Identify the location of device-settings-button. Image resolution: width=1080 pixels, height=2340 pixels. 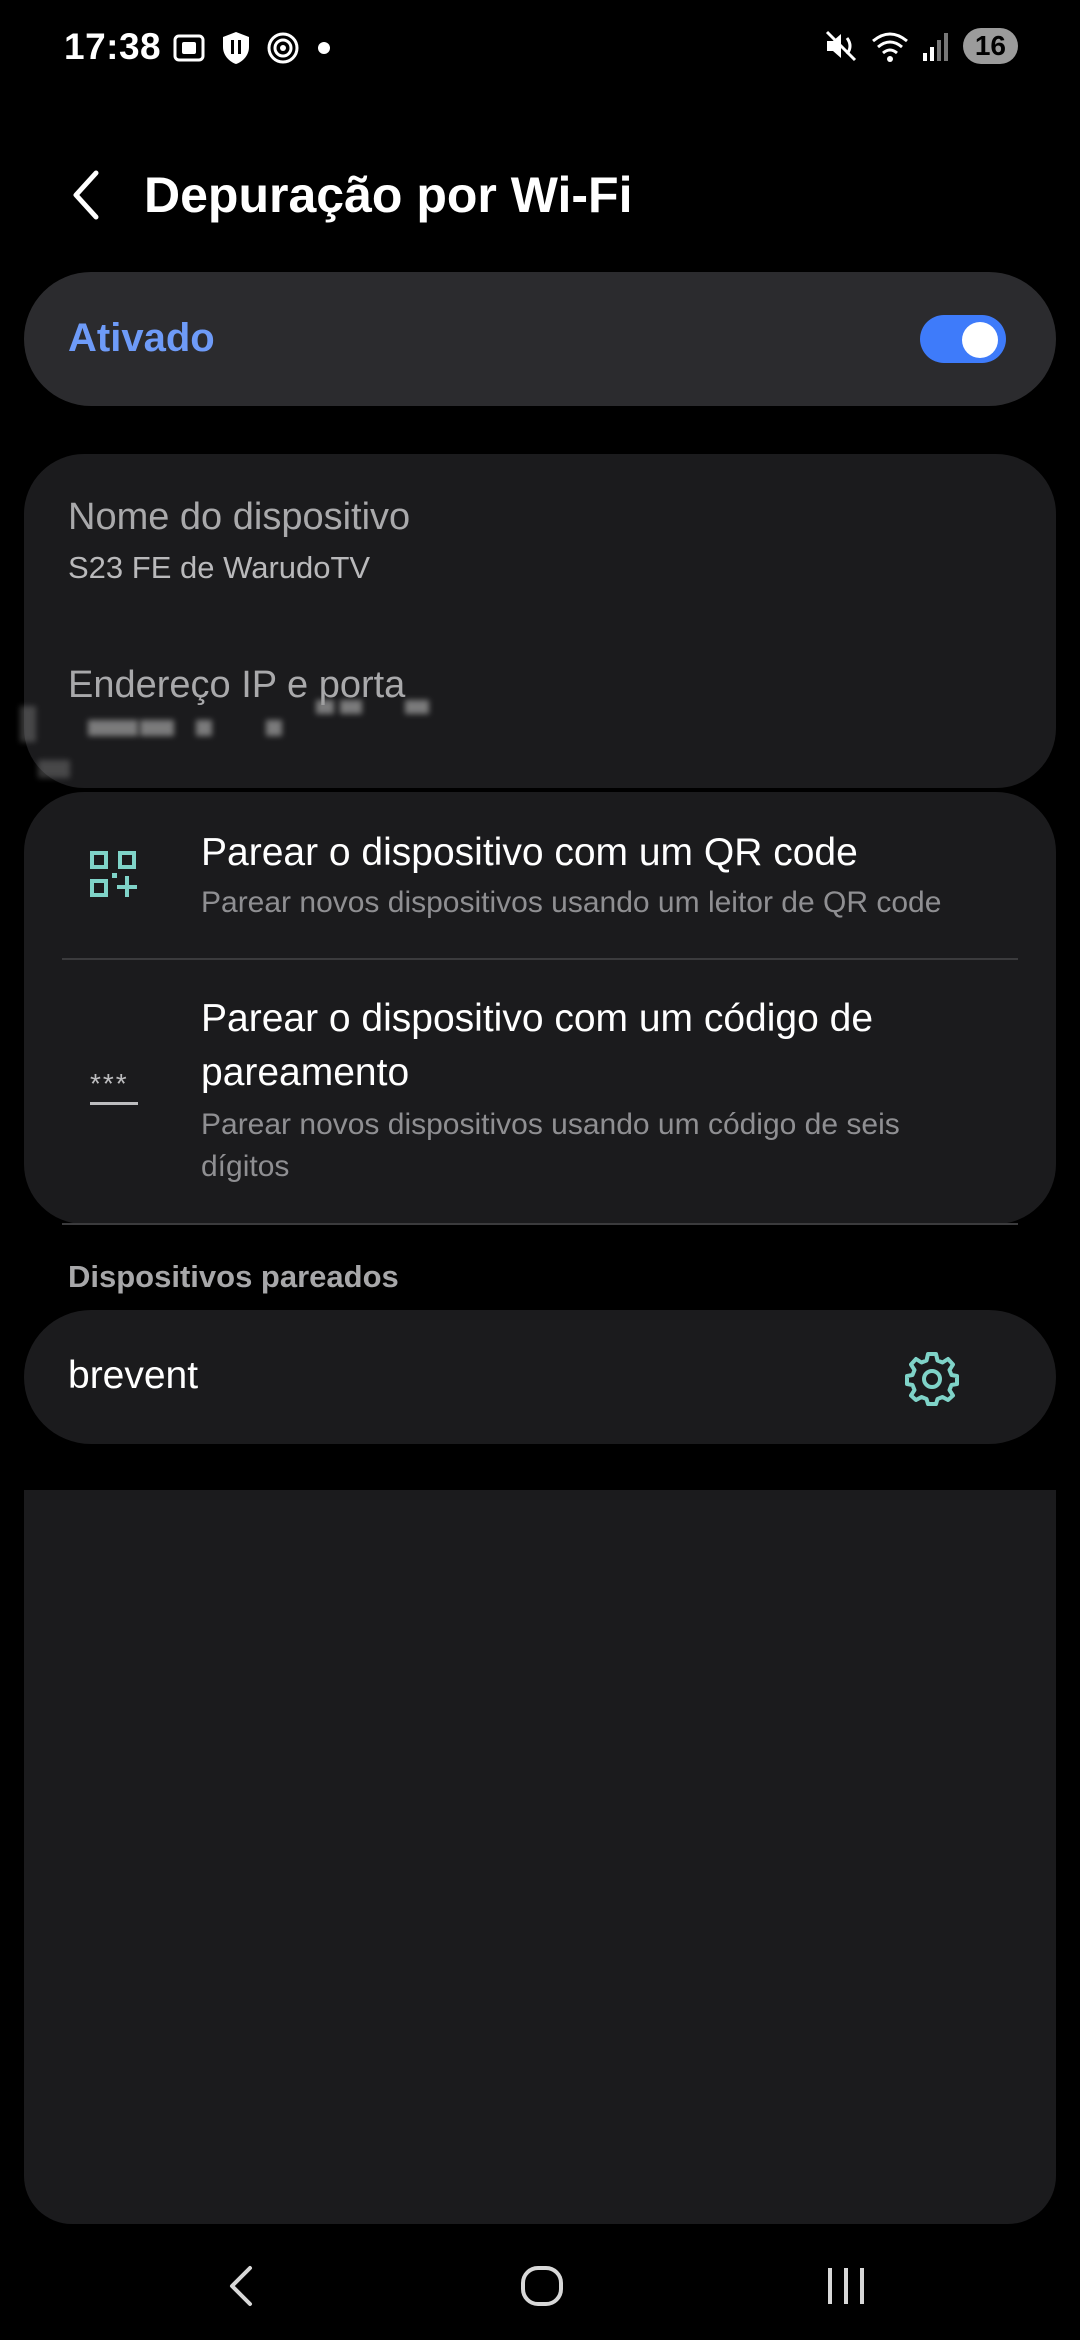
(932, 1378).